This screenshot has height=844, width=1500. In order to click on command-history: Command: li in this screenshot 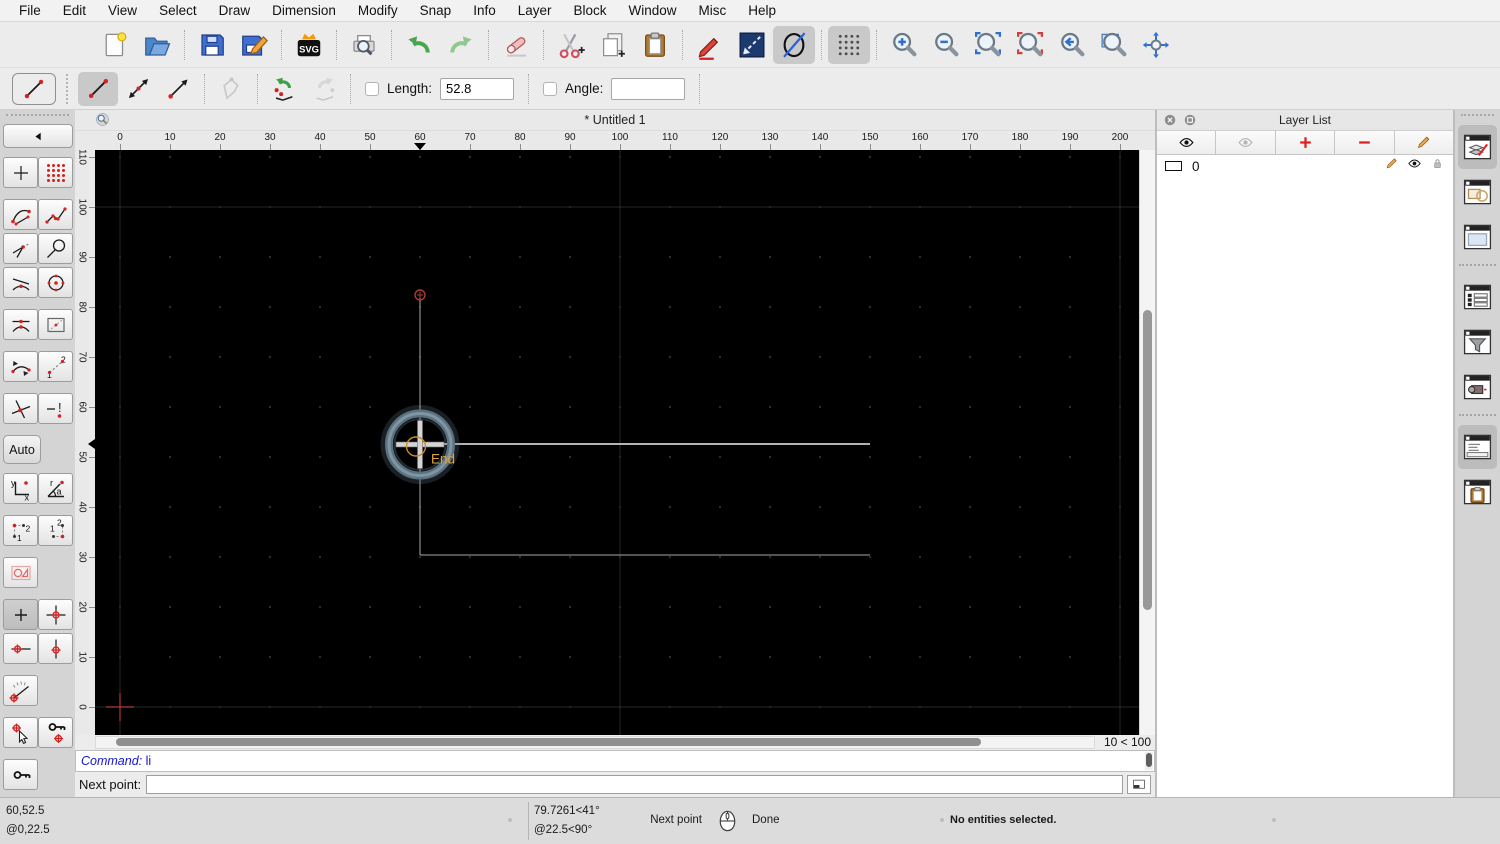, I will do `click(615, 761)`.